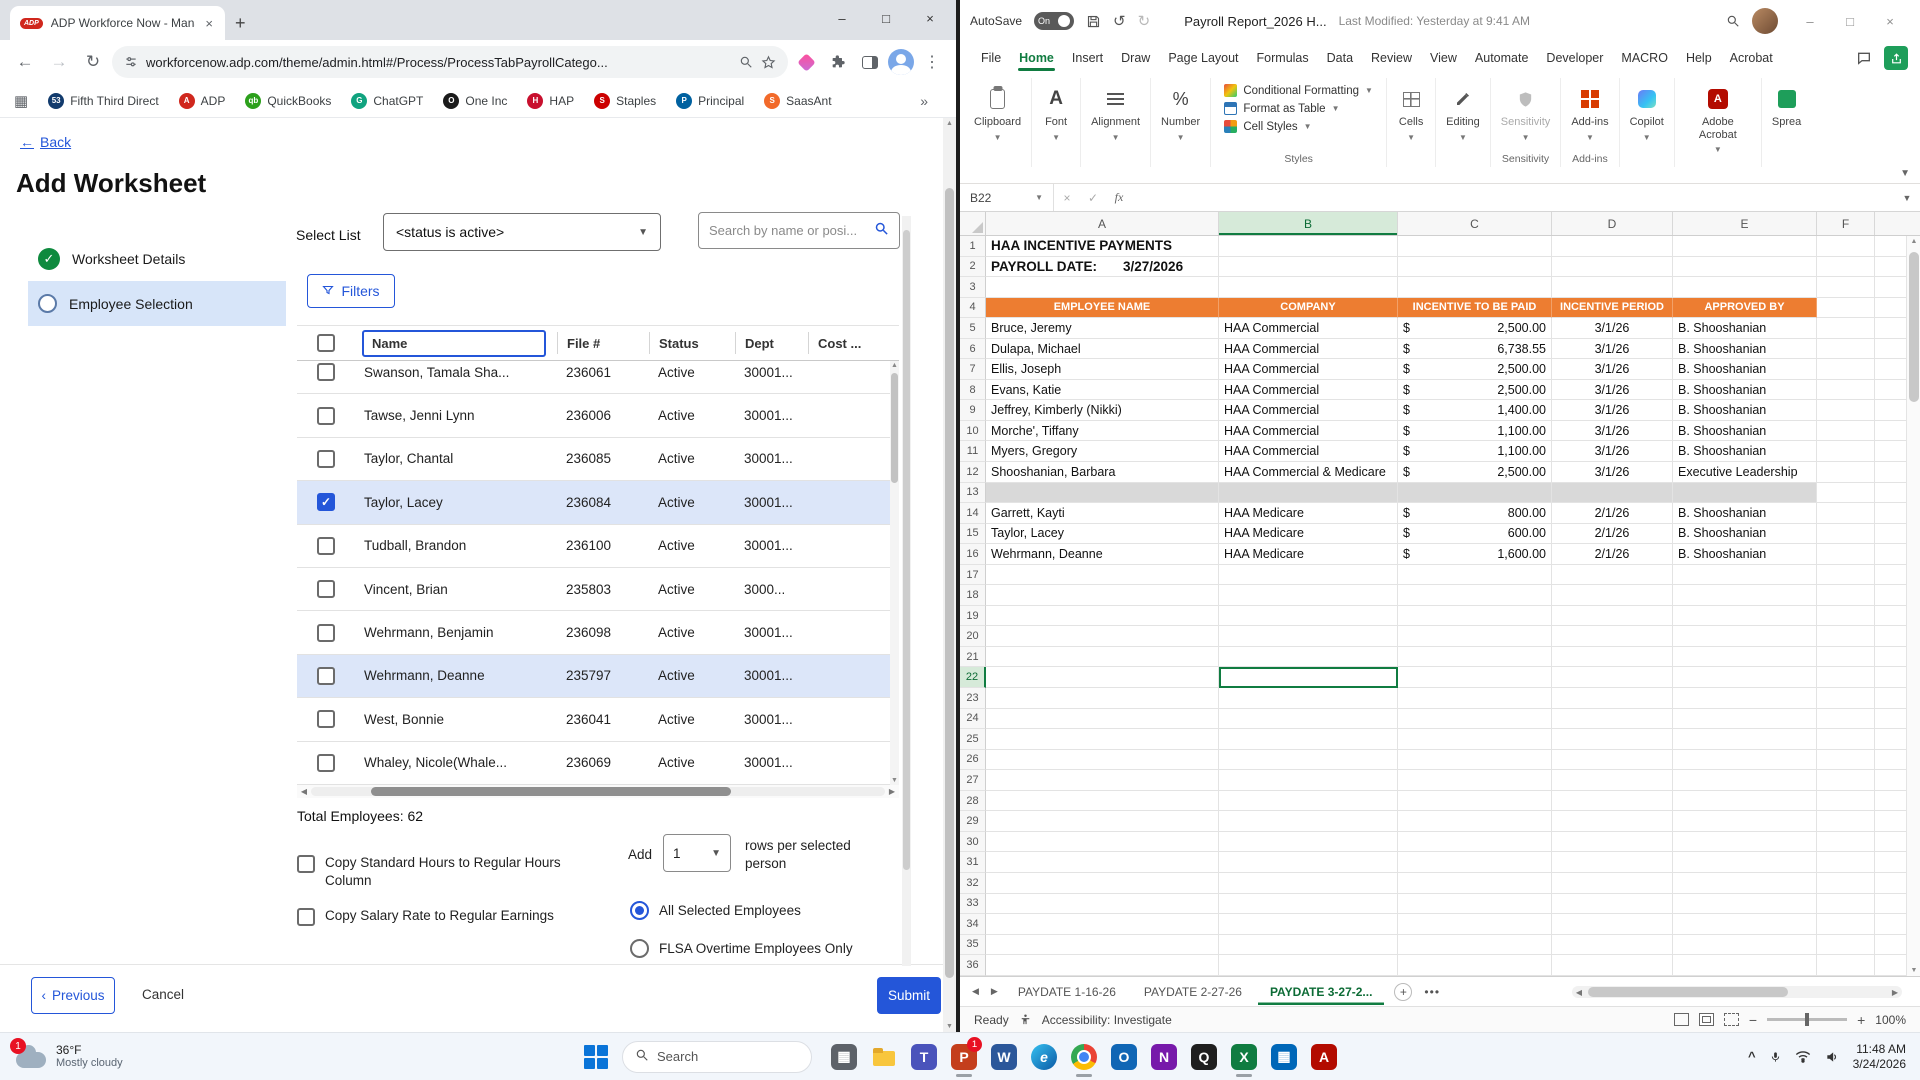  I want to click on row-header-31: 31, so click(973, 862).